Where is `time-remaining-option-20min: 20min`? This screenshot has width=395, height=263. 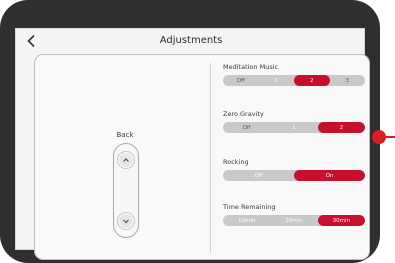
time-remaining-option-20min: 20min is located at coordinates (293, 220).